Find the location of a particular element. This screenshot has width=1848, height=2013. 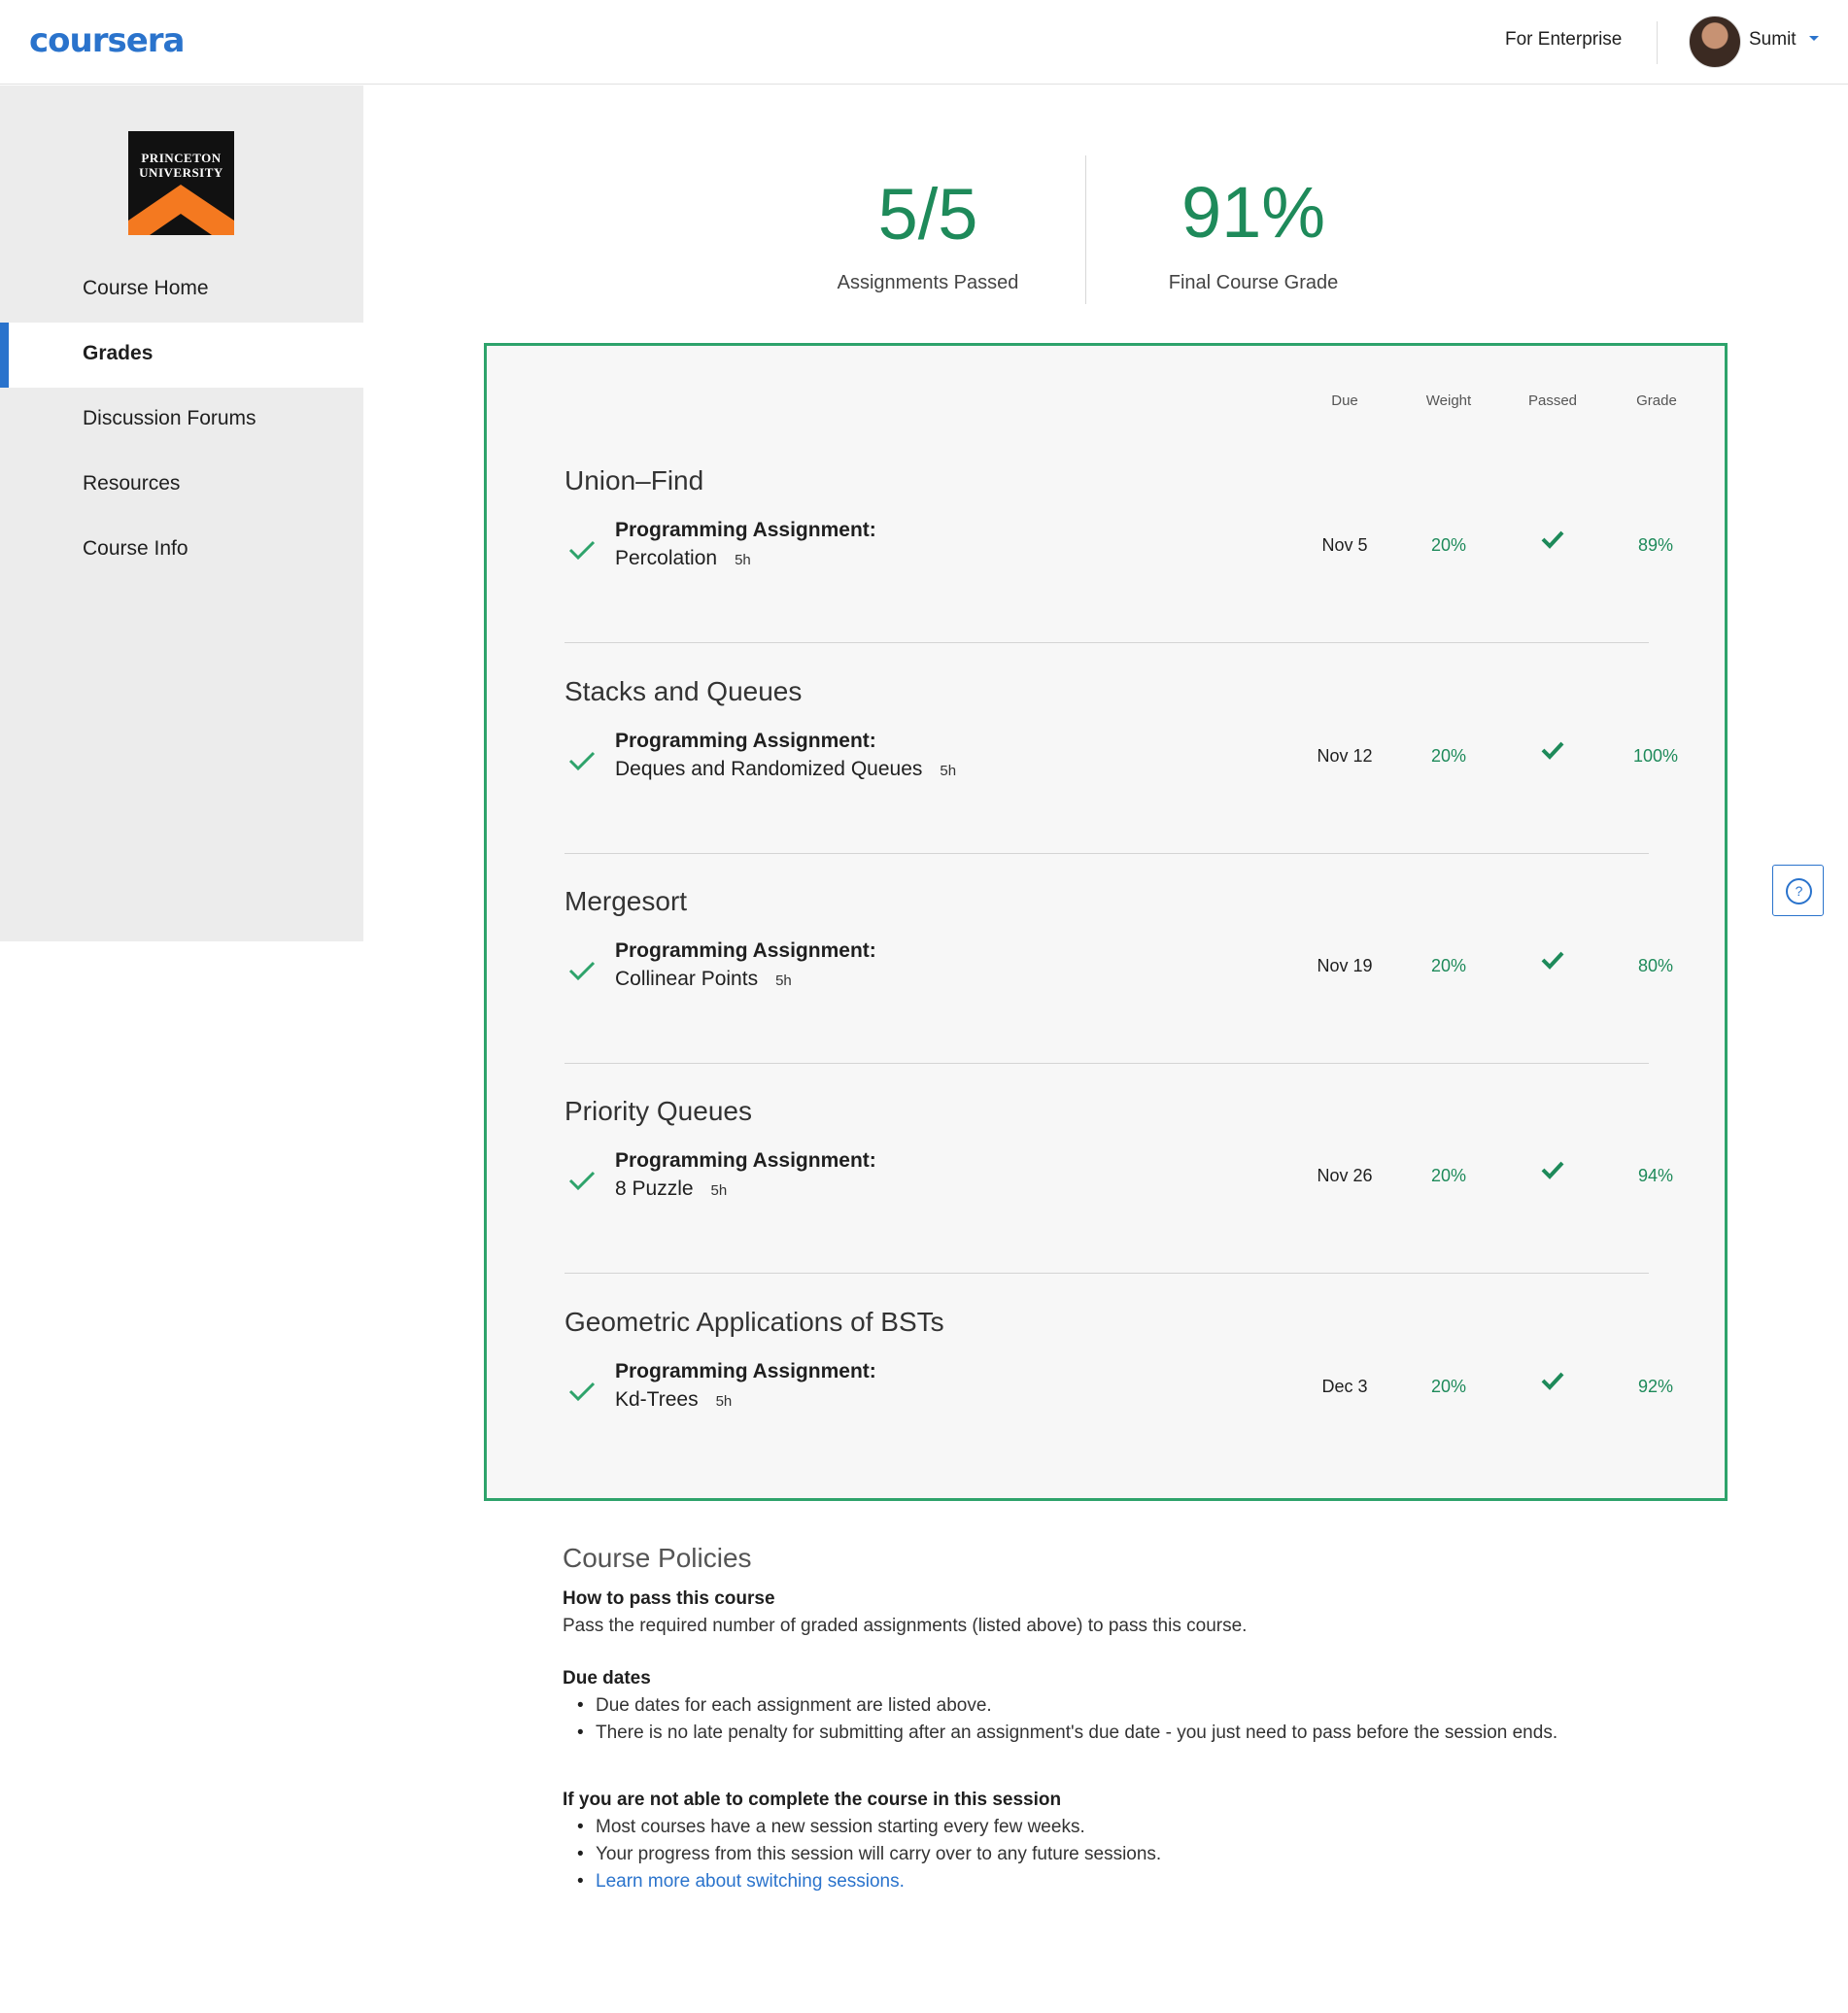

due-dates-heading: Due dates is located at coordinates (607, 1678).